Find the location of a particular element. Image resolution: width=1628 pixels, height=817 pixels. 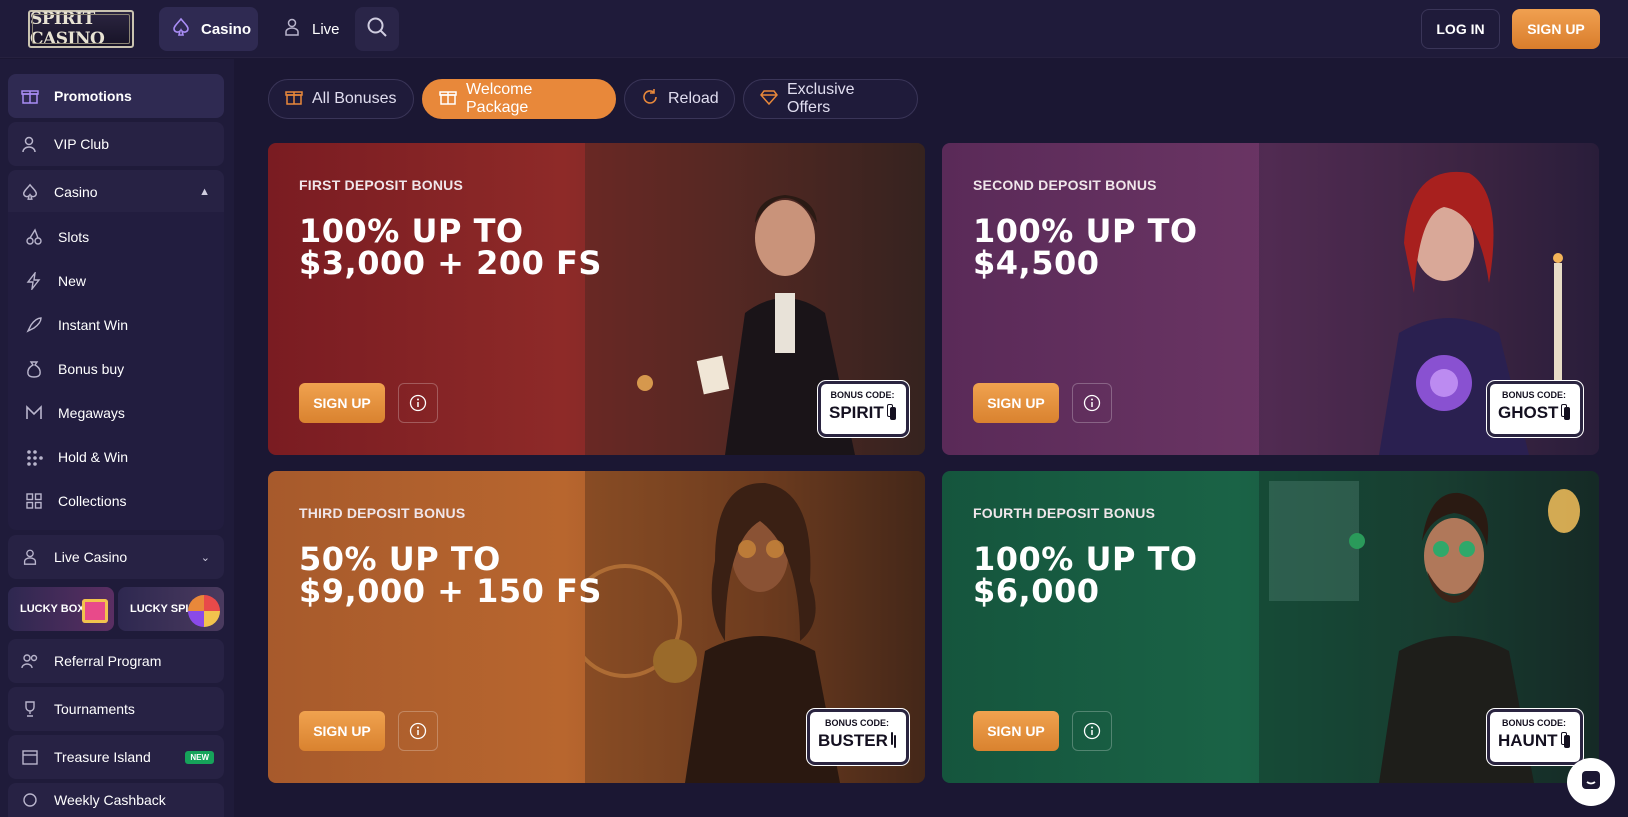

sidebar-item-vip: VIP Club is located at coordinates (116, 144).